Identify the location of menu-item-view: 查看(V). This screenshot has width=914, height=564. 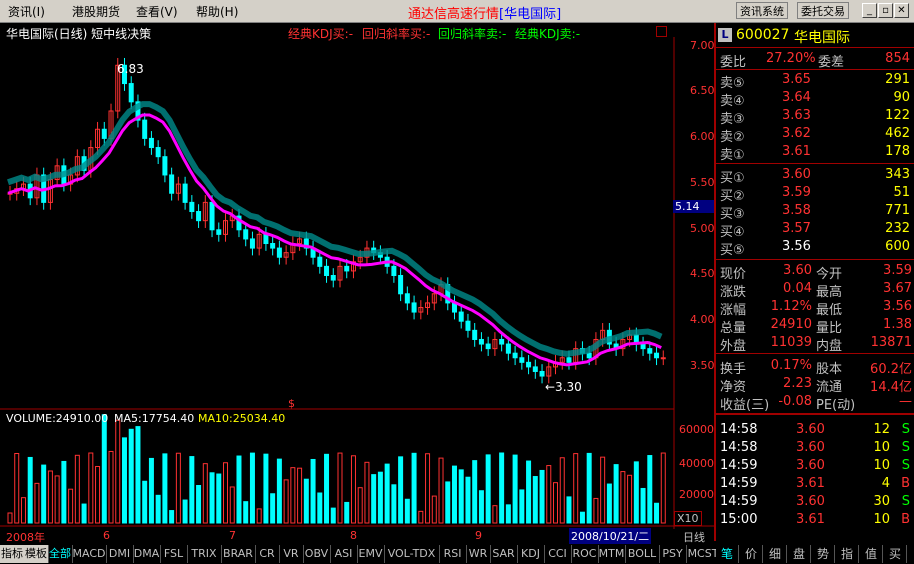
(157, 11).